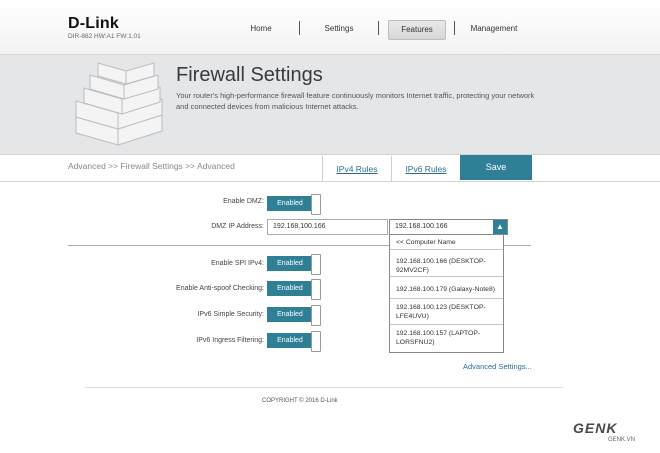 The height and width of the screenshot is (453, 660). What do you see at coordinates (494, 29) in the screenshot?
I see `nav-management: Management` at bounding box center [494, 29].